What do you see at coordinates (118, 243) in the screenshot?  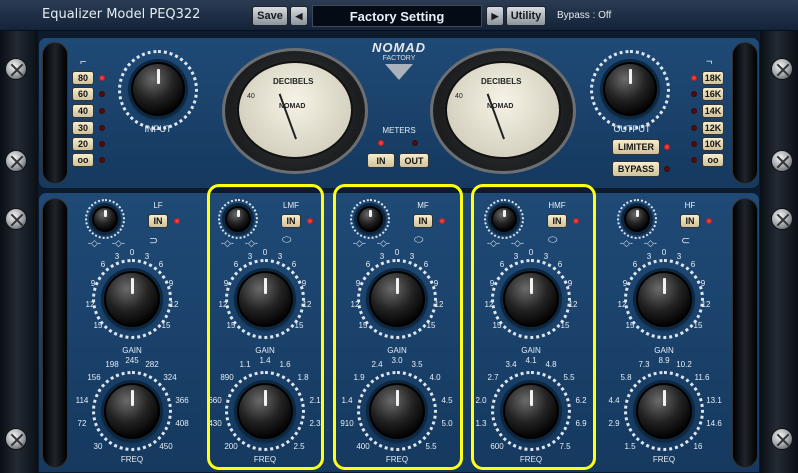 I see `q-wide-icon: -◇-` at bounding box center [118, 243].